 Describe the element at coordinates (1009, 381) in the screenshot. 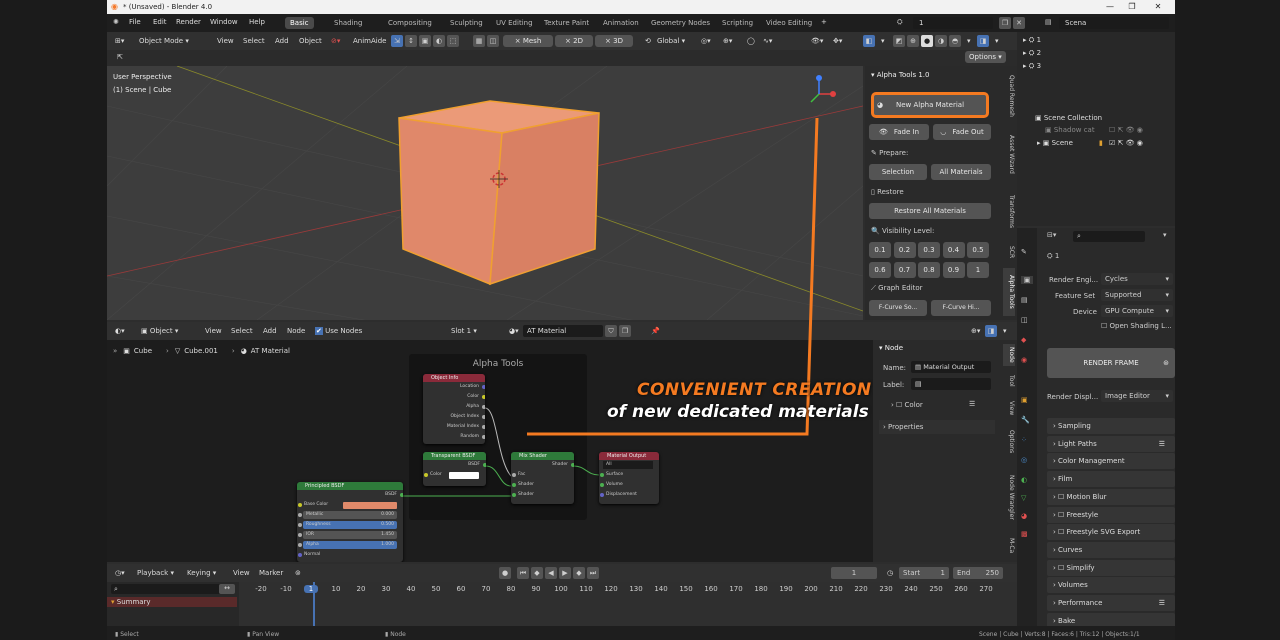

I see `tab-tool: Tool` at that location.